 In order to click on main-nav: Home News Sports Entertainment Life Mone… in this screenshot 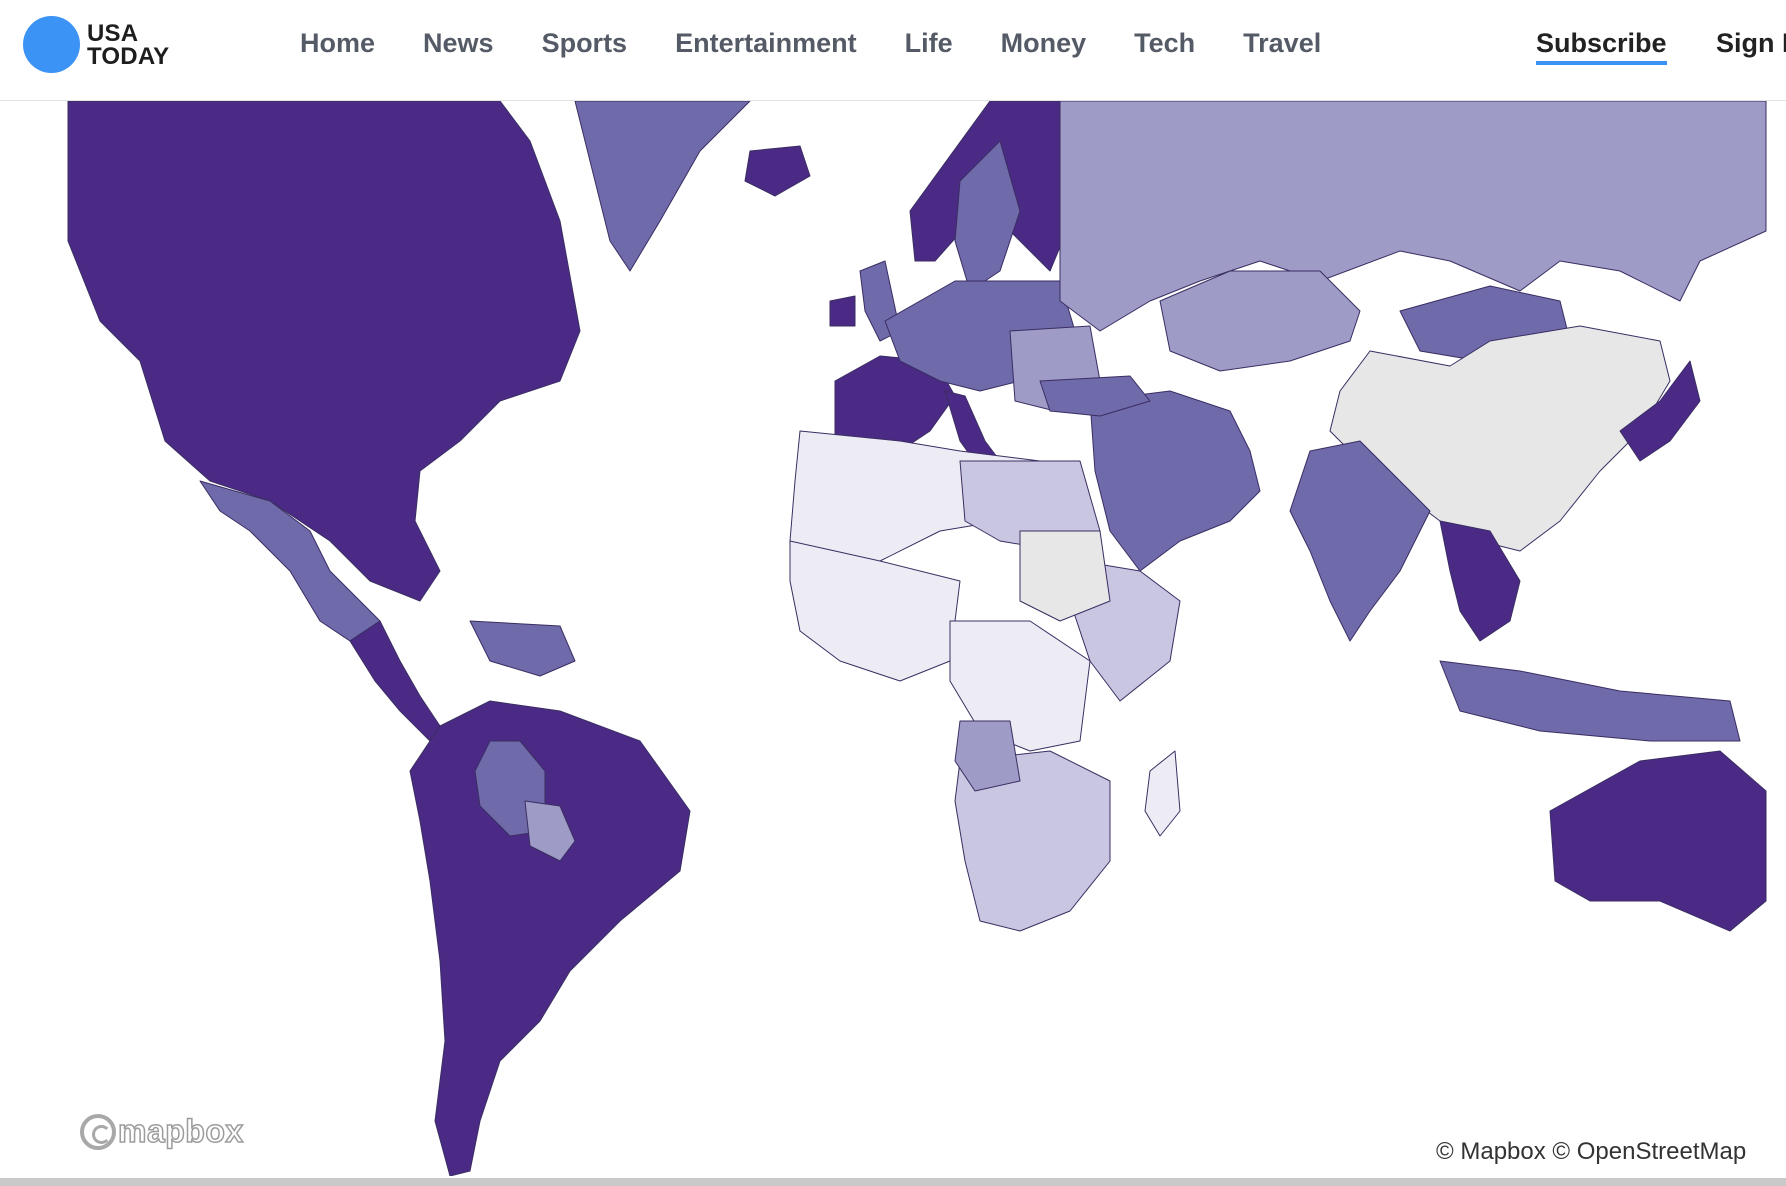, I will do `click(834, 43)`.